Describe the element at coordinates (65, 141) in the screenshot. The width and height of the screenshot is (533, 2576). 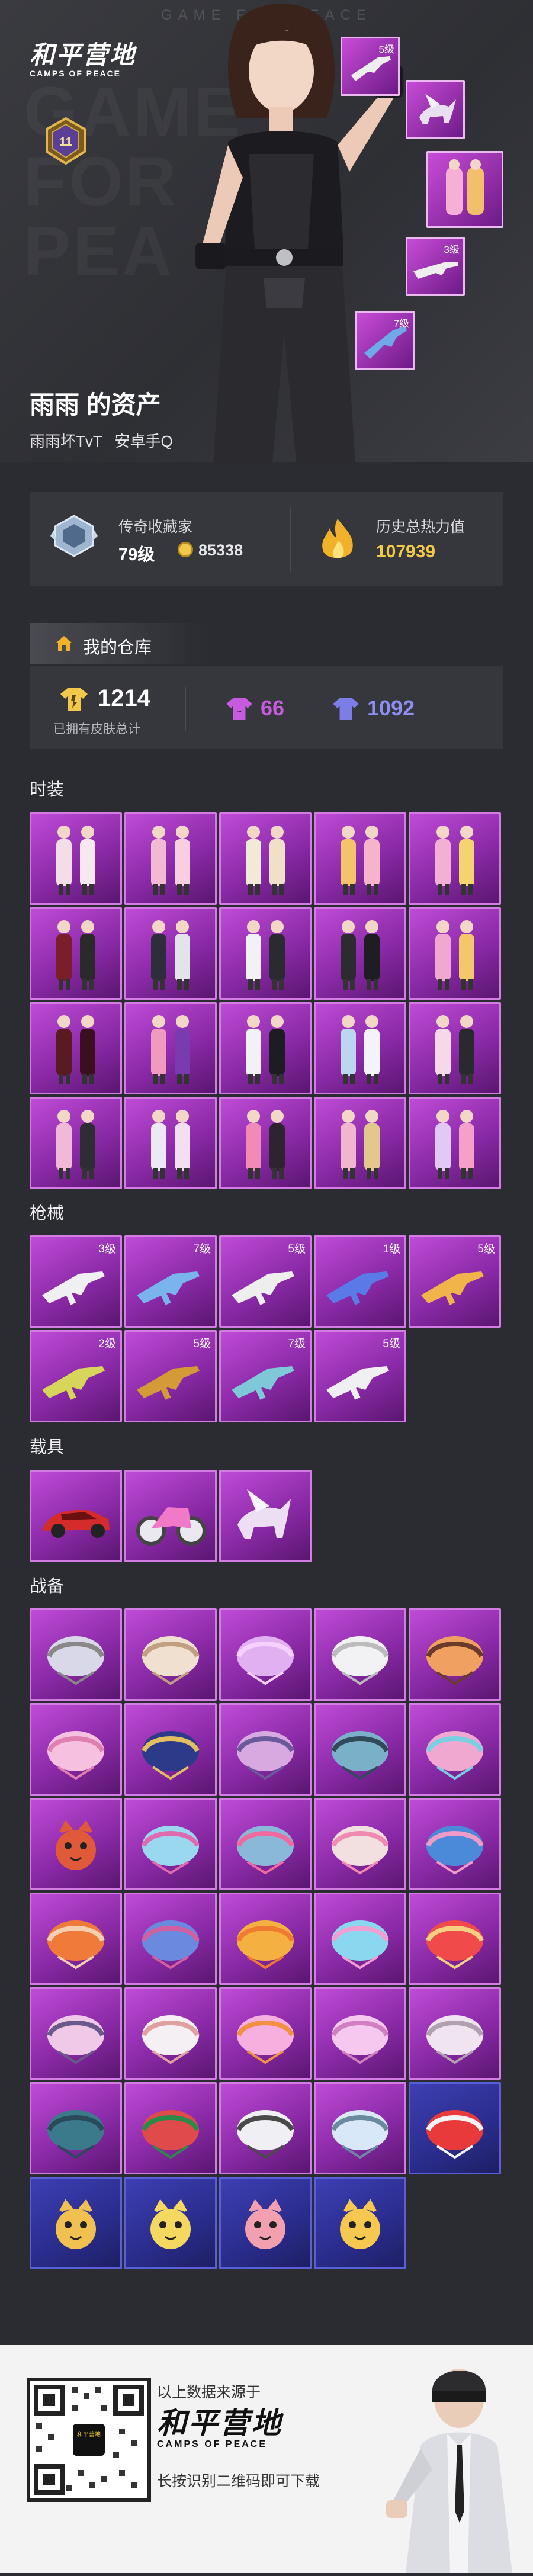
I see `rank-badge: 11` at that location.